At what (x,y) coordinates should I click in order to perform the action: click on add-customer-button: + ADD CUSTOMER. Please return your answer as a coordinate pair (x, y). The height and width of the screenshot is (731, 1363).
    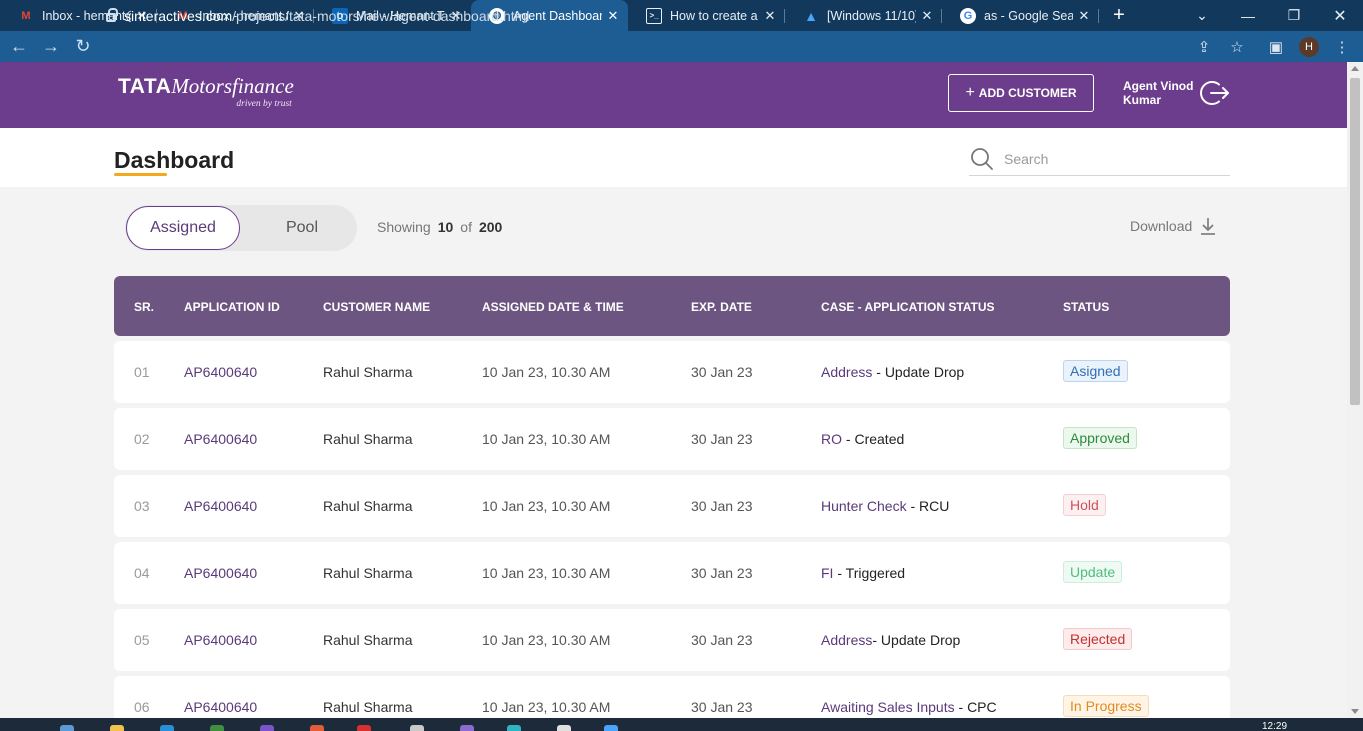
    Looking at the image, I should click on (1021, 93).